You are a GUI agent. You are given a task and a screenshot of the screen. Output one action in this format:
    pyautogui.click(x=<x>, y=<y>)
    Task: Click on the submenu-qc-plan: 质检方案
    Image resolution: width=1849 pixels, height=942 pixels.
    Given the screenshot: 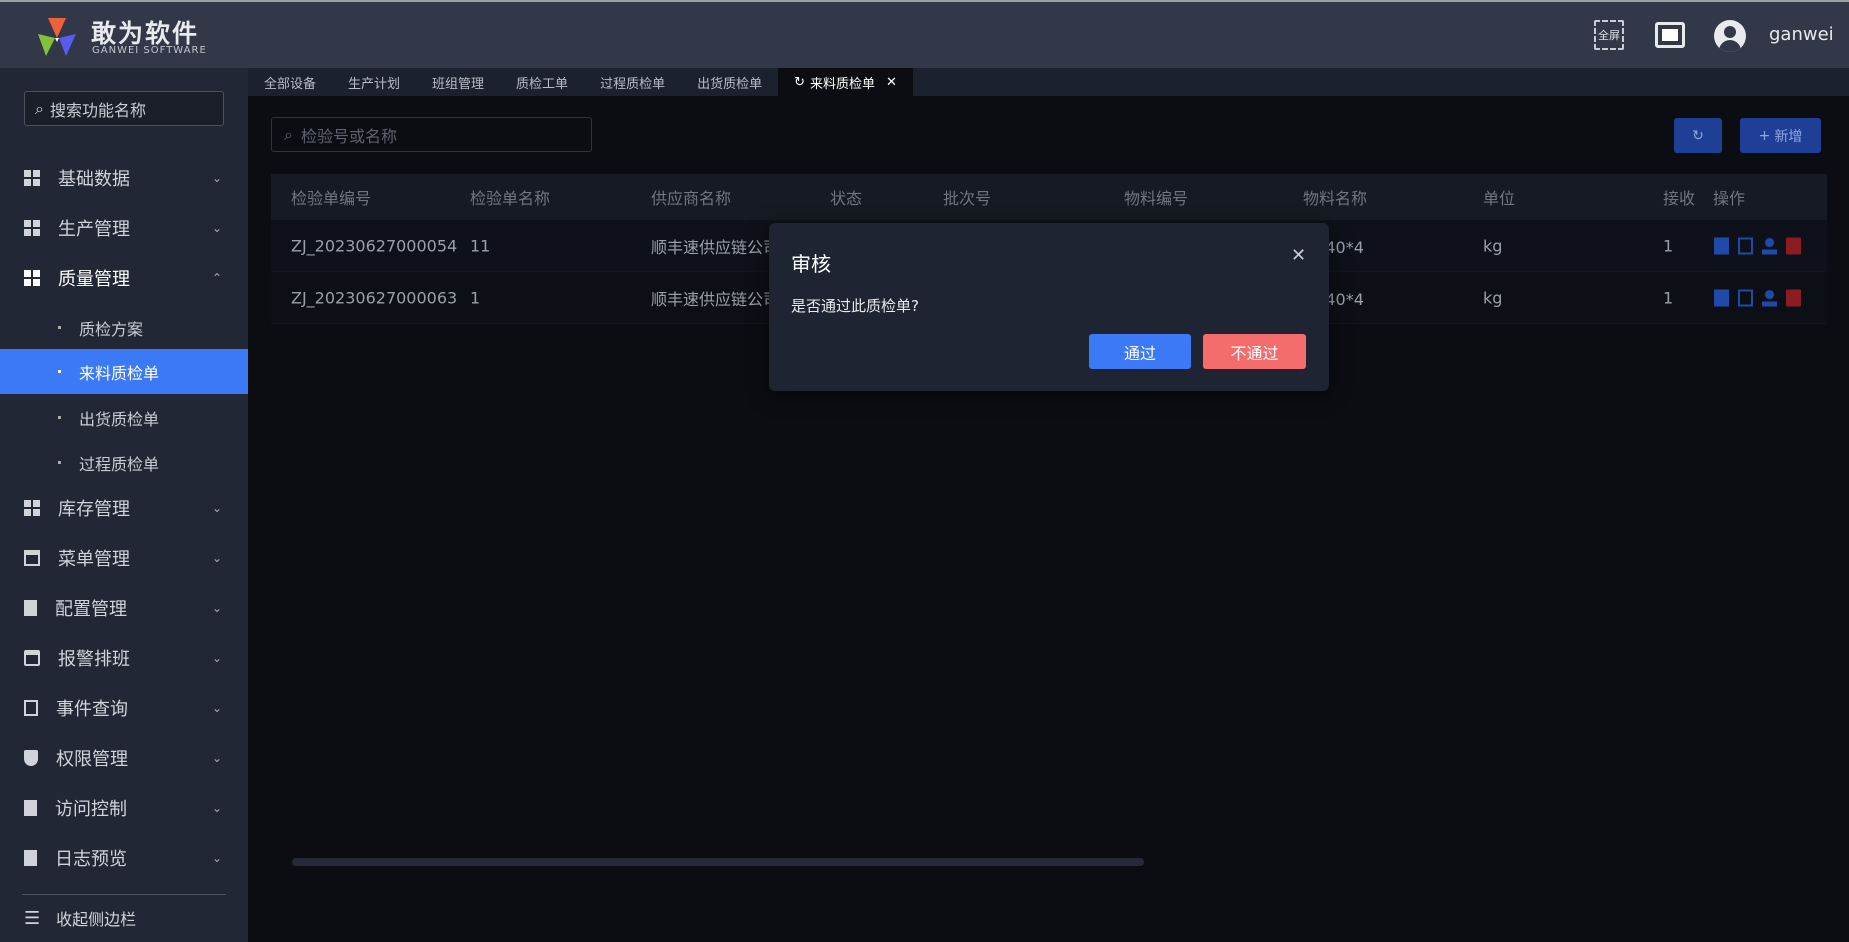 What is the action you would take?
    pyautogui.click(x=124, y=327)
    